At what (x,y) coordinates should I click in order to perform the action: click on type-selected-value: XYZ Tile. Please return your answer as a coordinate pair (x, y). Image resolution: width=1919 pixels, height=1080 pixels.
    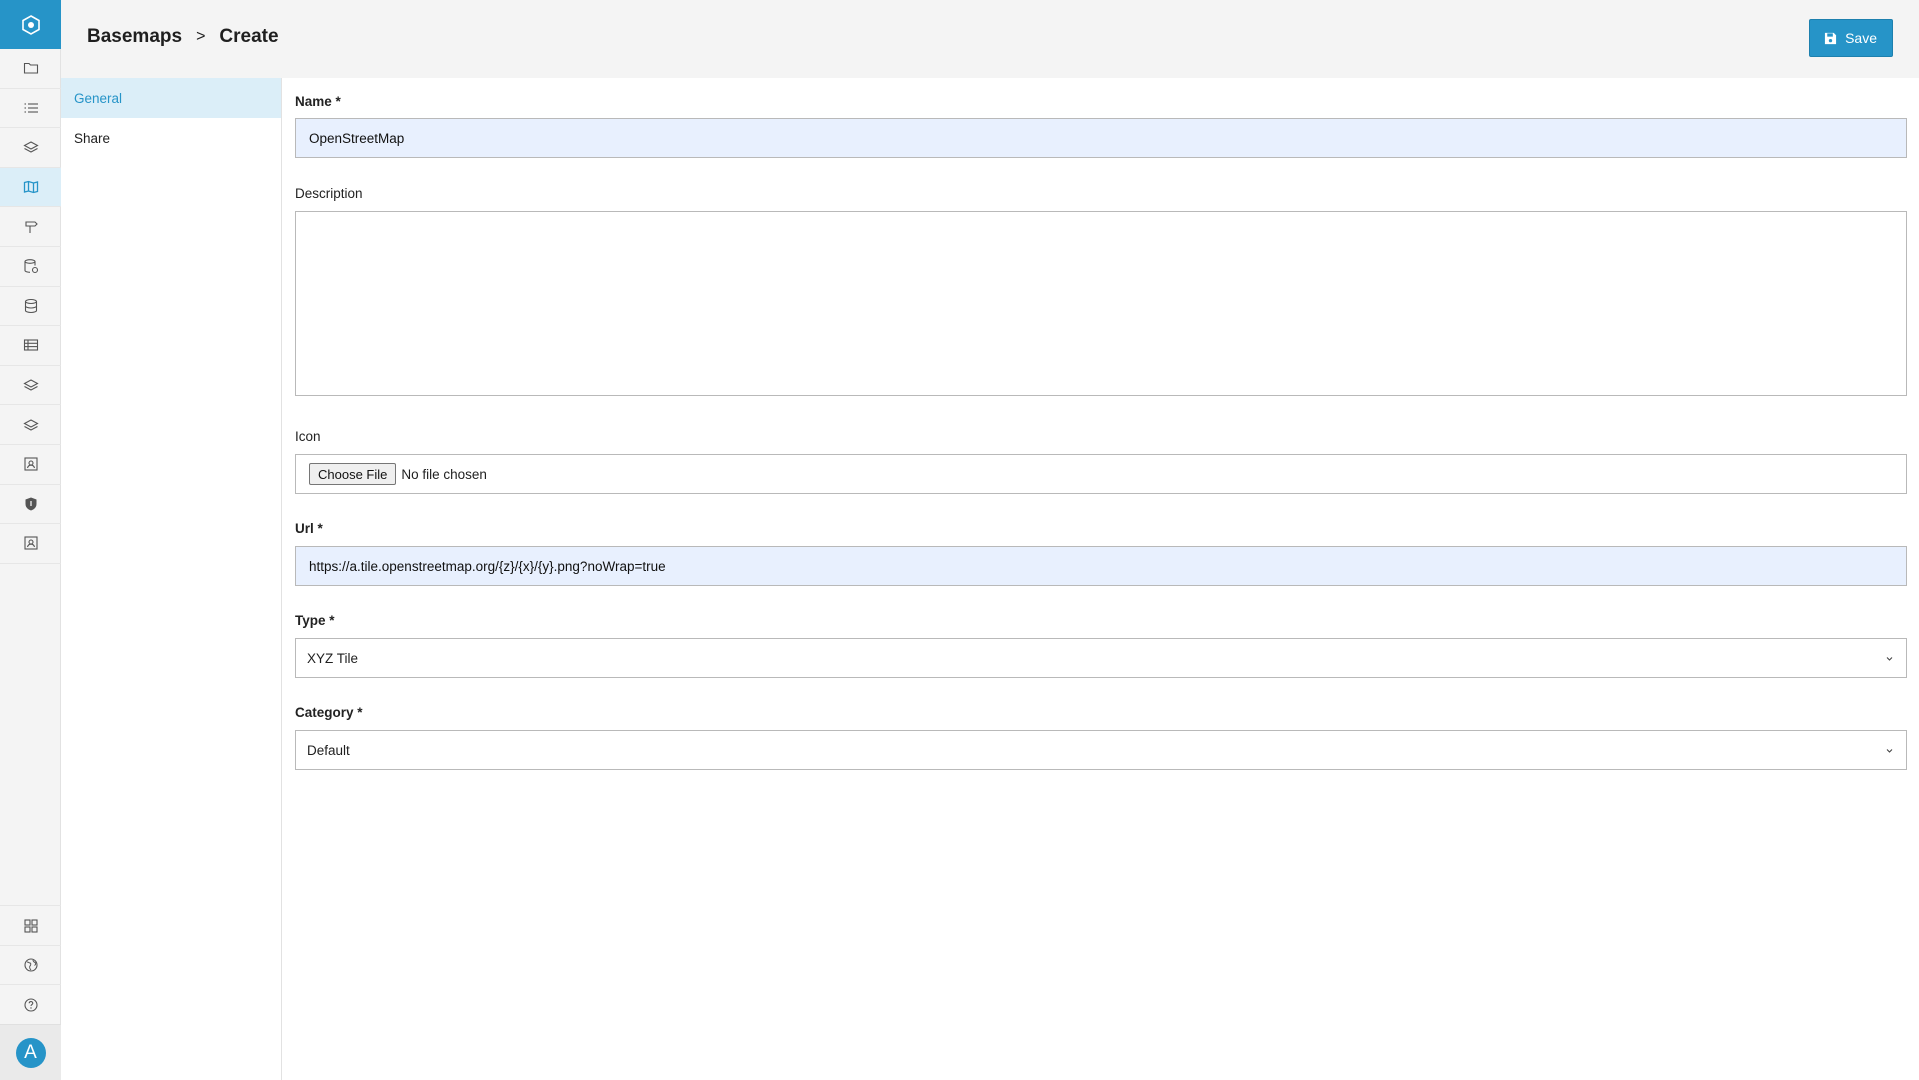
    Looking at the image, I should click on (333, 658).